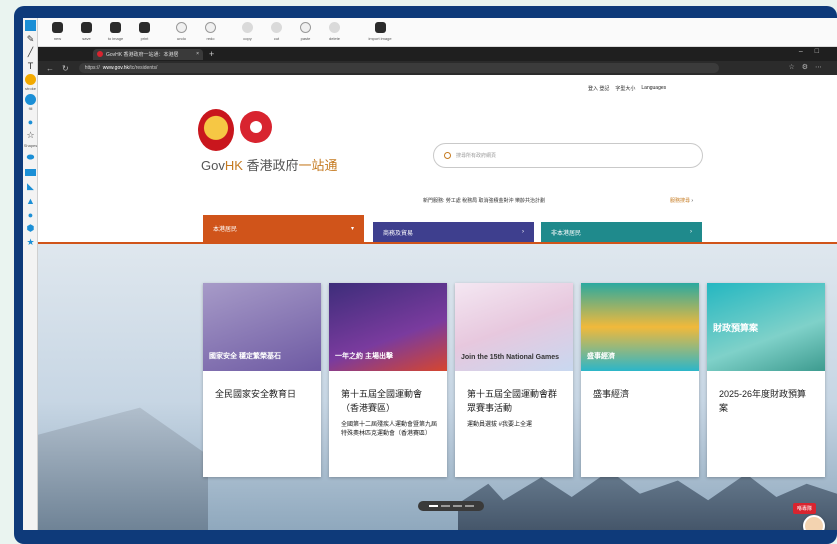  I want to click on assistant-avatar-icon, so click(814, 522).